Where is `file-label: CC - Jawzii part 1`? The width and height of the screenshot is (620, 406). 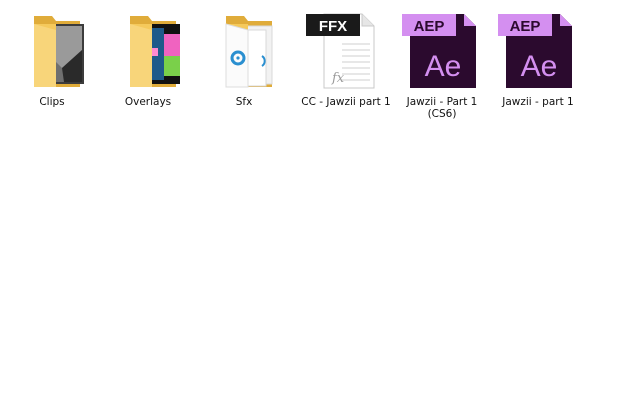
file-label: CC - Jawzii part 1 is located at coordinates (346, 102).